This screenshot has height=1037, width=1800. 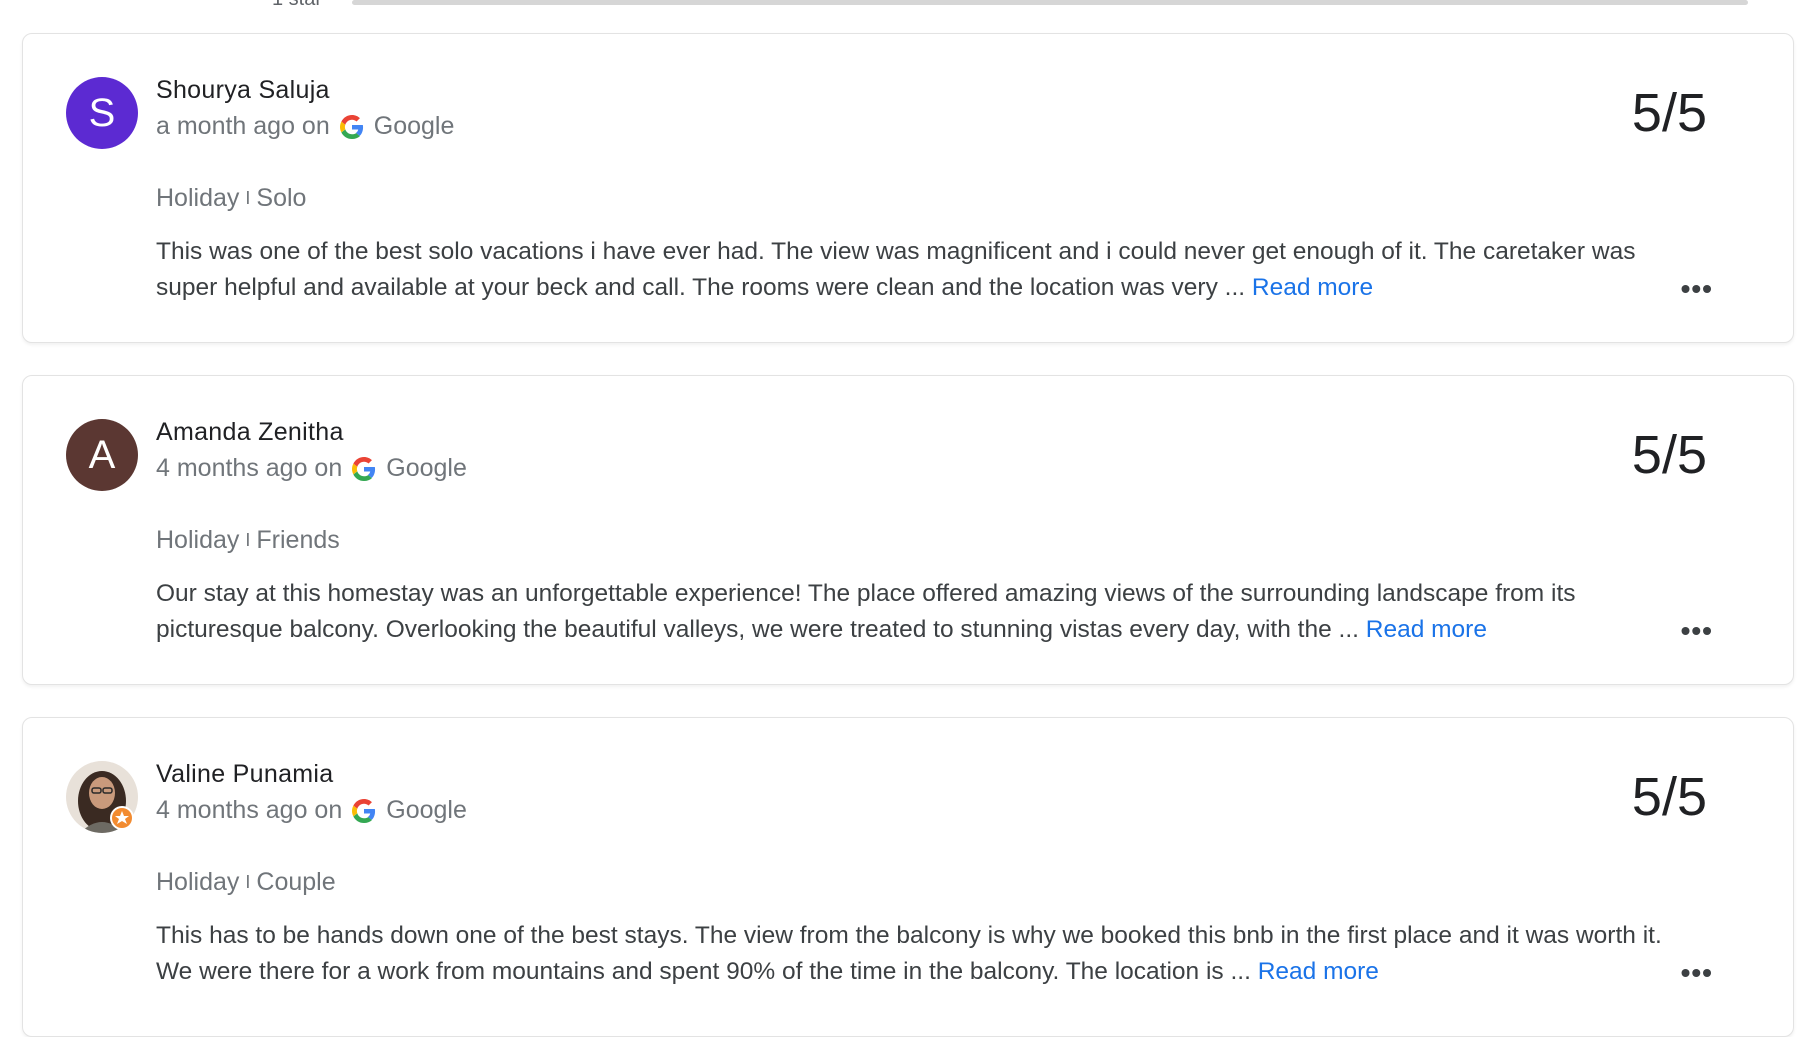 I want to click on traveler-type-tag: Couple, so click(x=296, y=882).